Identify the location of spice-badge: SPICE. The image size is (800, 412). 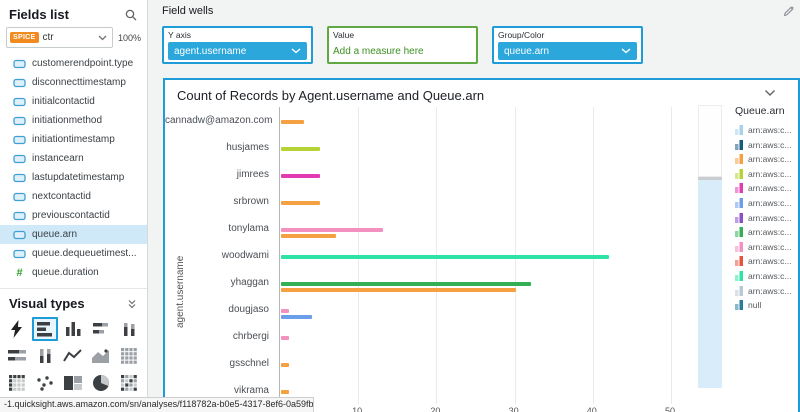
(24, 37).